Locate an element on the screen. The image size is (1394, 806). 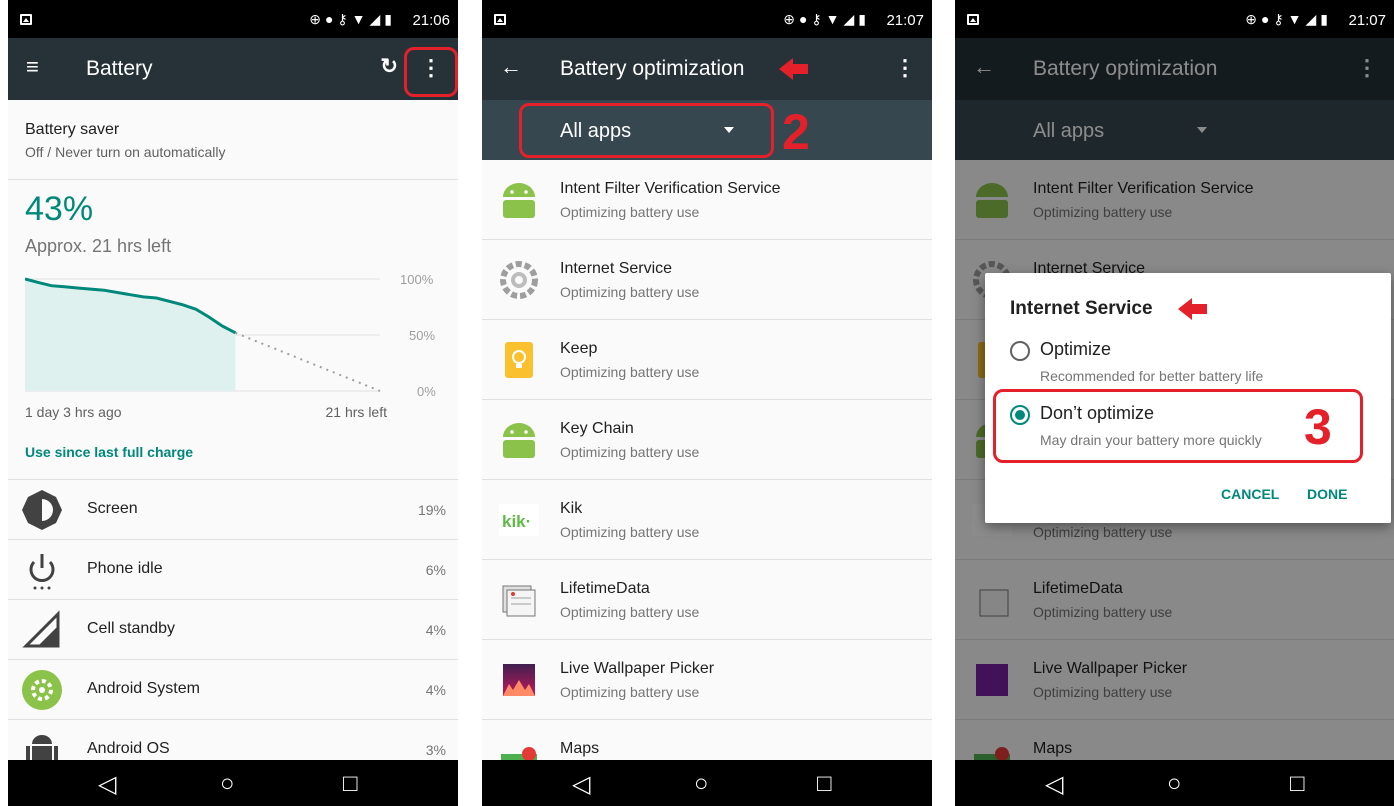
usage-item-percent: 3% is located at coordinates (435, 750).